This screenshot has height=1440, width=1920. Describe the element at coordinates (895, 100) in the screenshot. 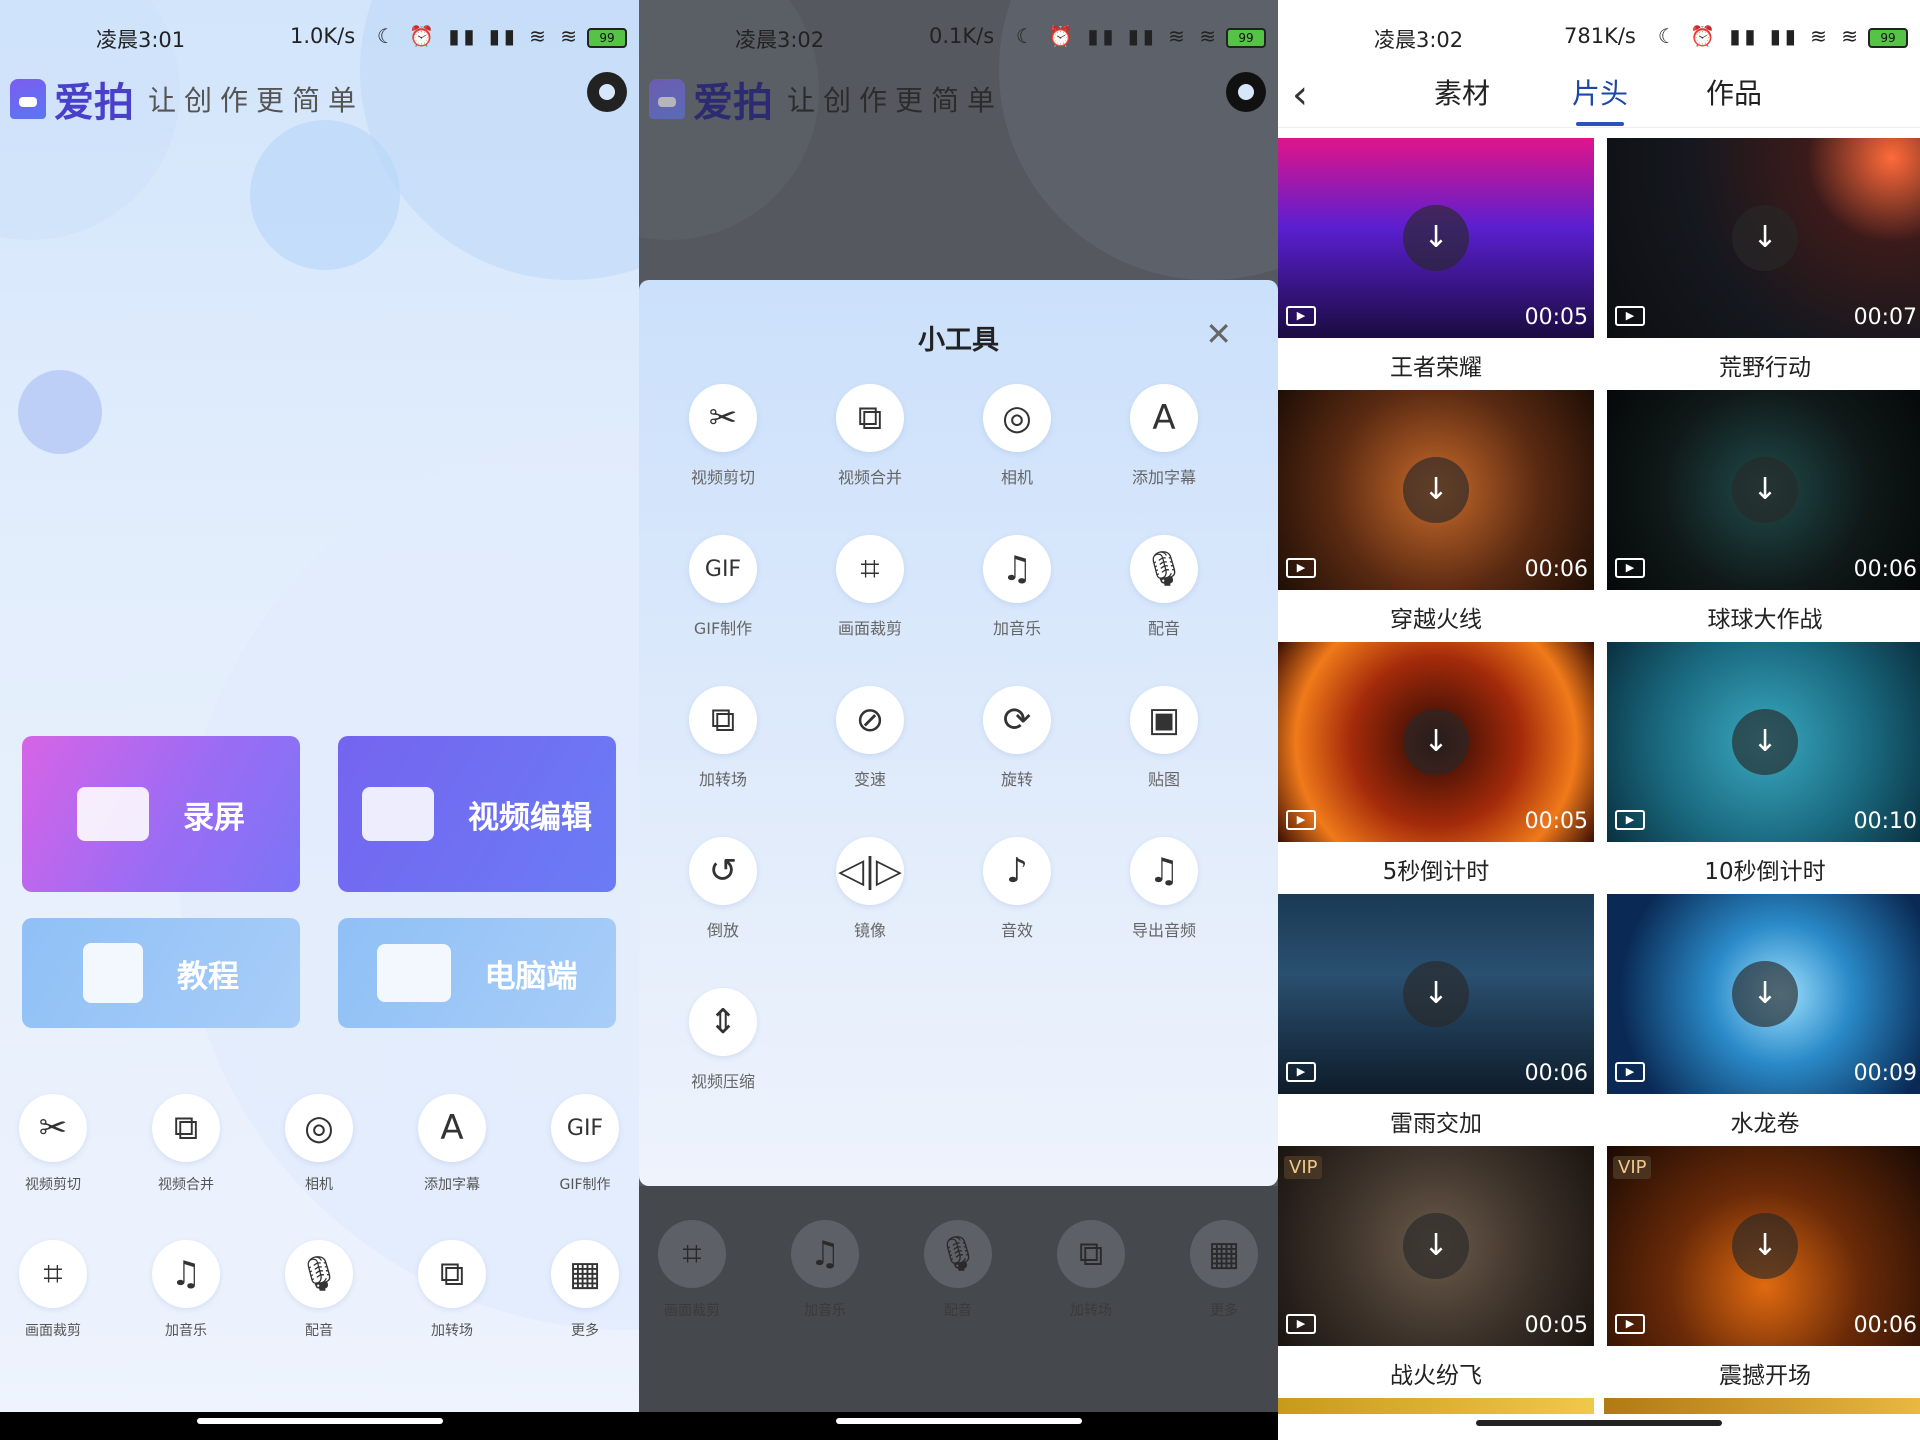

I see `app-slogan: 让创作更简单` at that location.